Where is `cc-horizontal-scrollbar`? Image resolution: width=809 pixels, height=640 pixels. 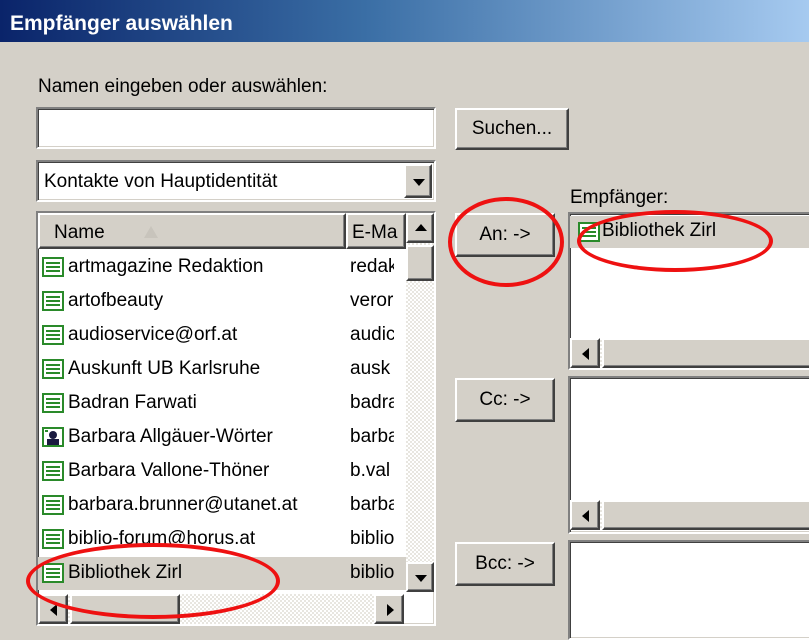
cc-horizontal-scrollbar is located at coordinates (689, 515).